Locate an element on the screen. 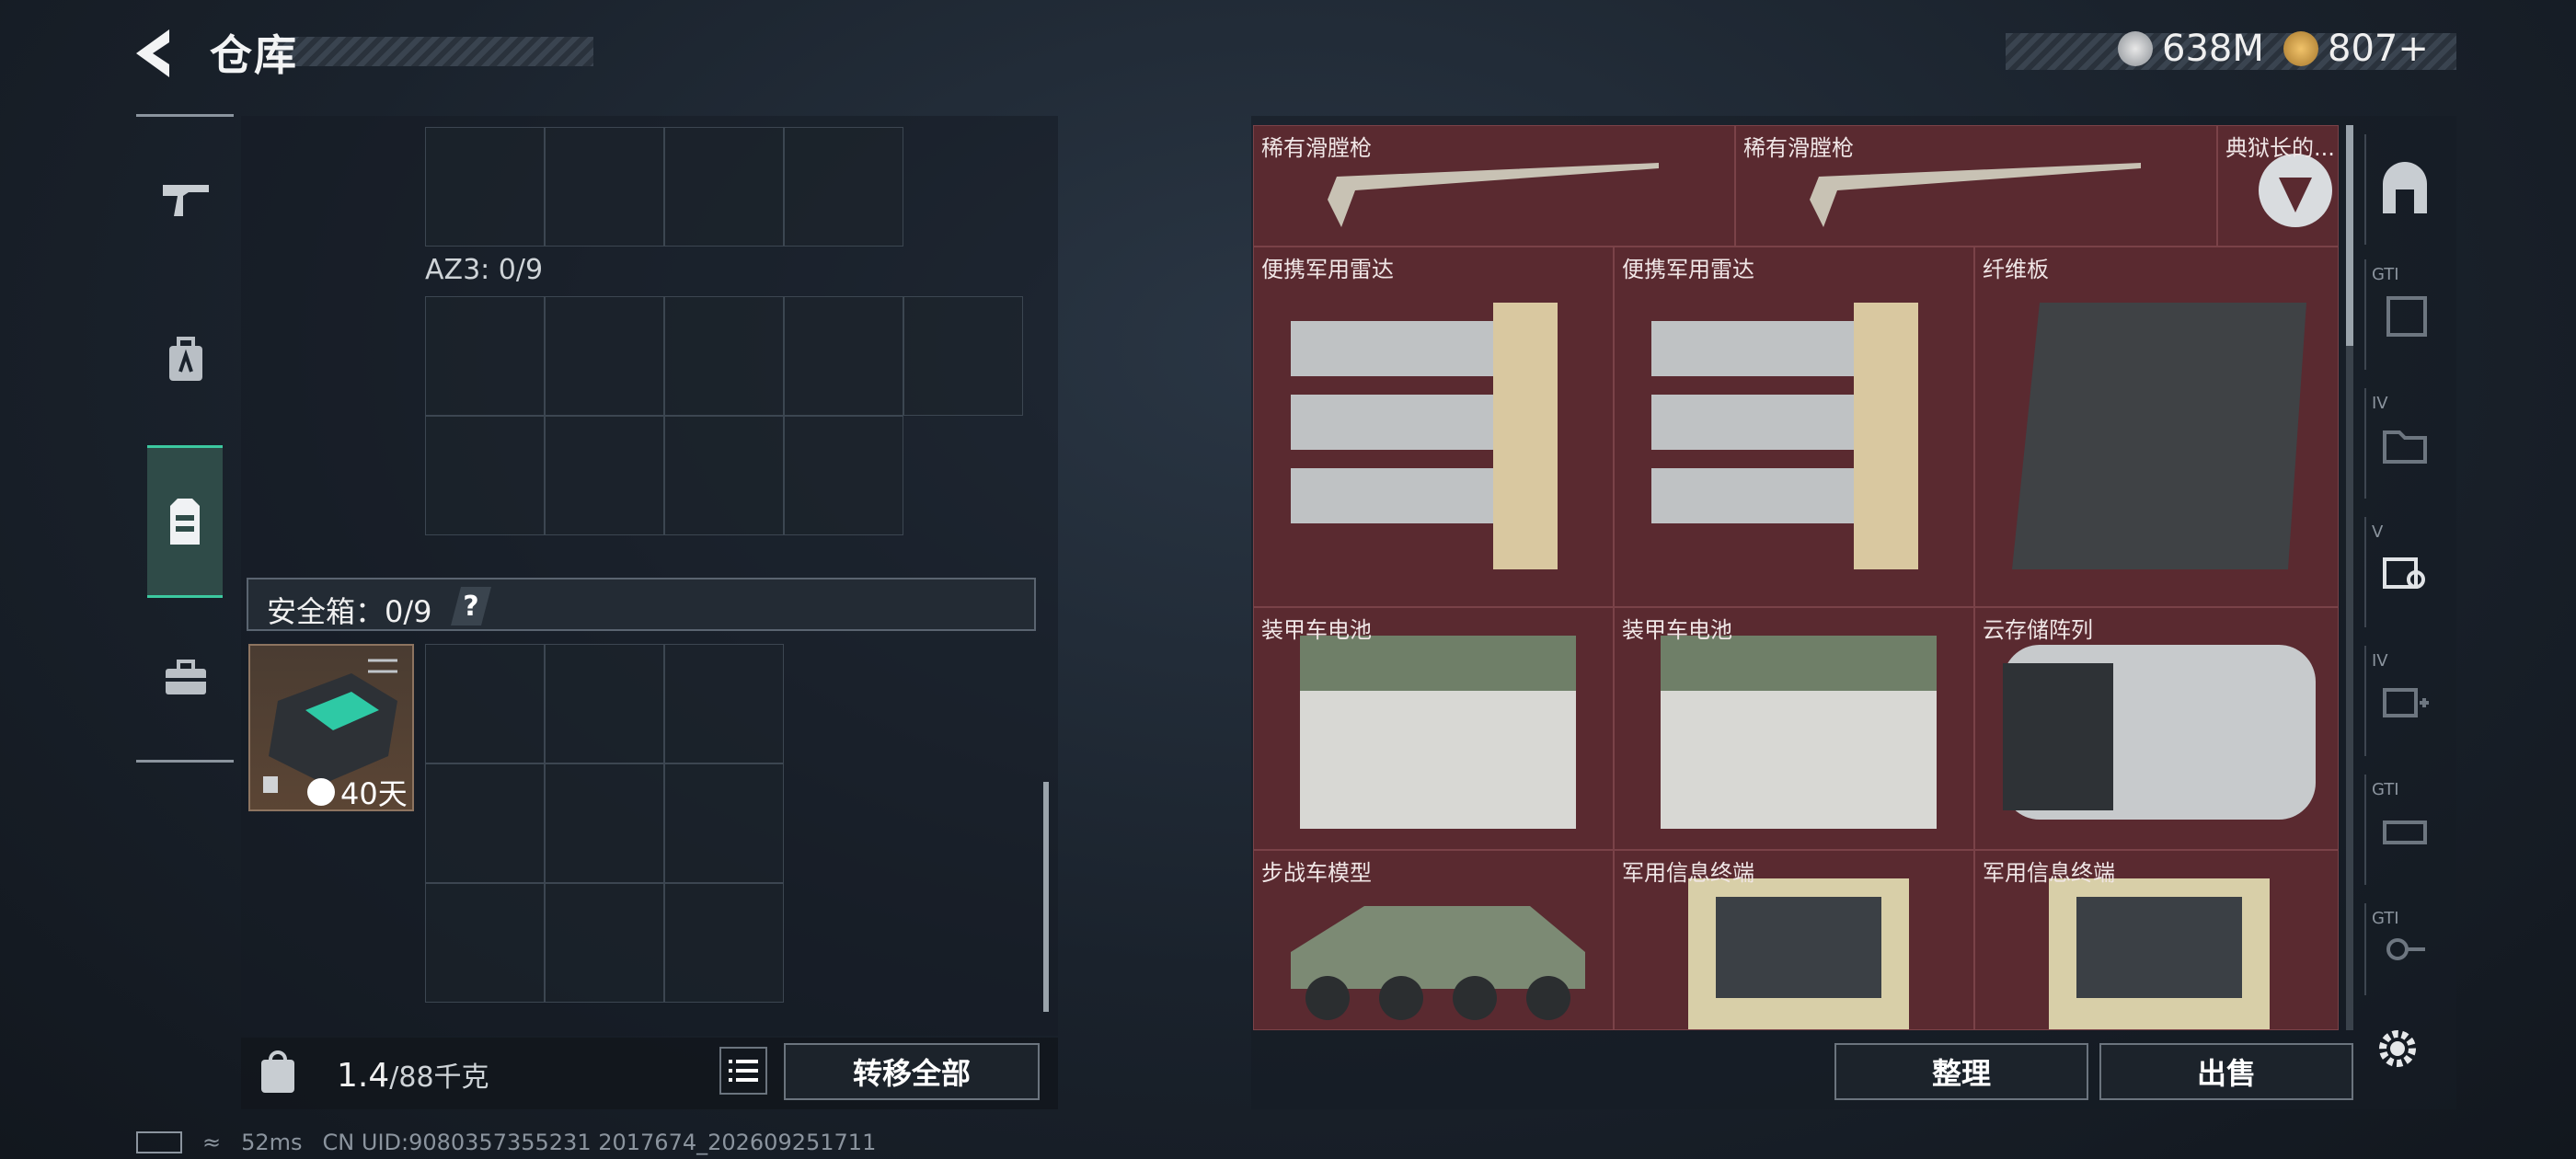 This screenshot has height=1159, width=2576. ping-readout: 52ms is located at coordinates (272, 1142).